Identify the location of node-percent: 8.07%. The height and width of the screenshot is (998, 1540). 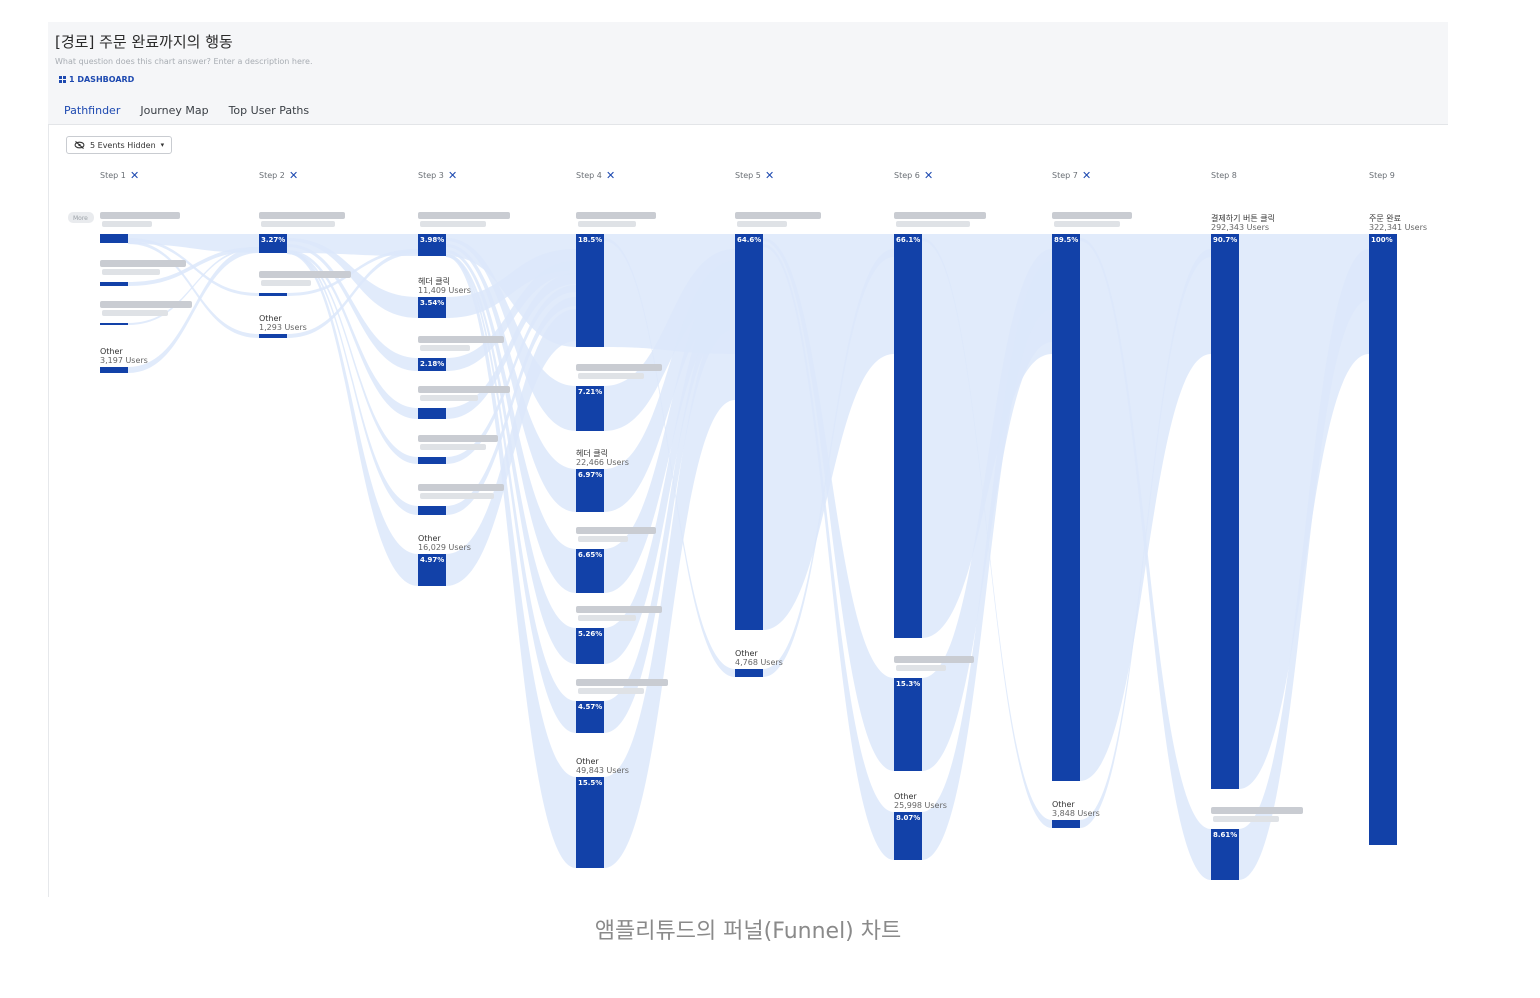
(908, 818).